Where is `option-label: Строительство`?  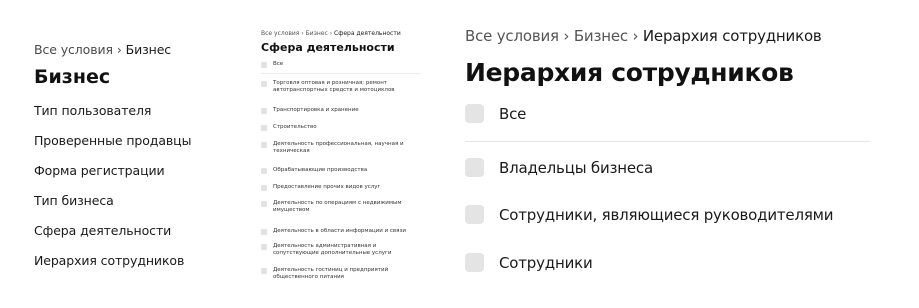 option-label: Строительство is located at coordinates (295, 127).